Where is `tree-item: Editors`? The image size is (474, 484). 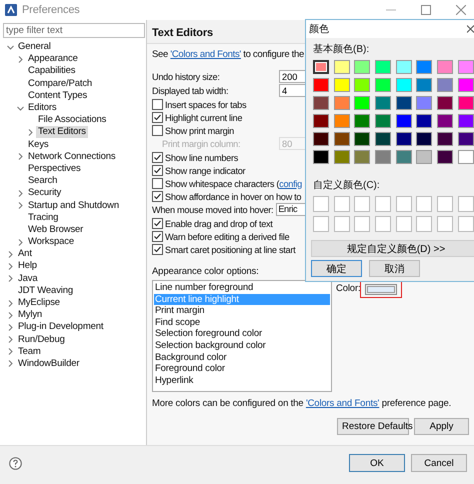 tree-item: Editors is located at coordinates (42, 108).